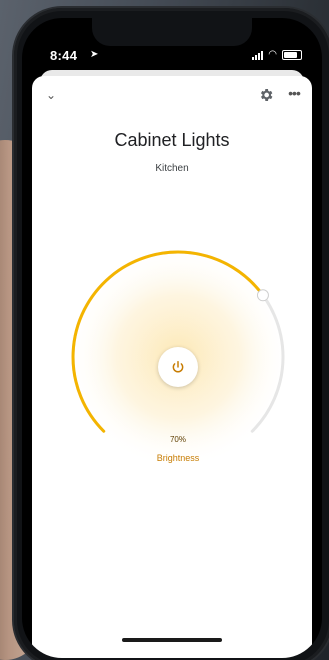  What do you see at coordinates (262, 295) in the screenshot?
I see `brightness-slider-handle` at bounding box center [262, 295].